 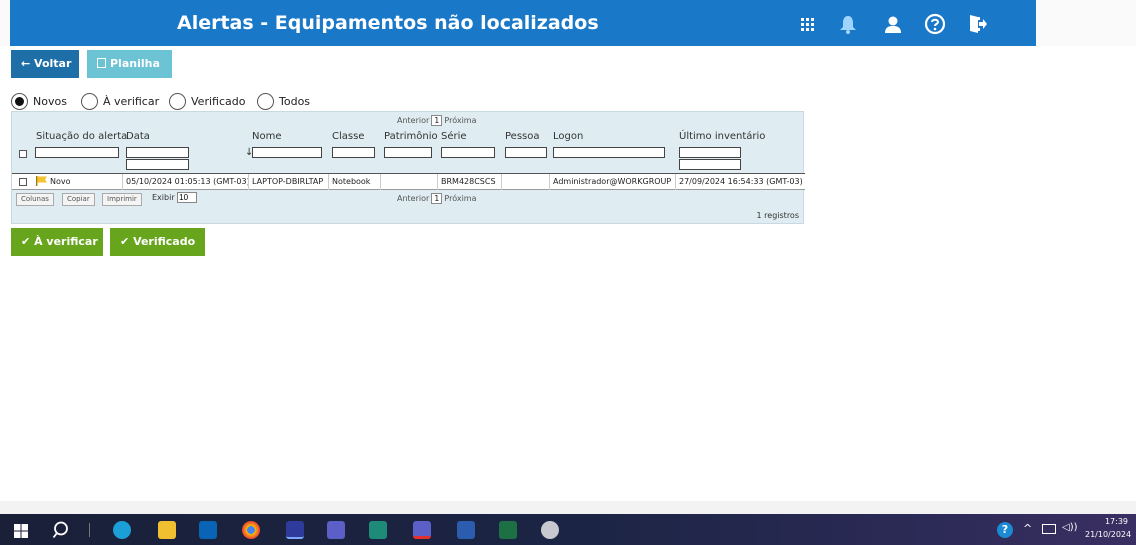 I want to click on pager-bottom: Anterior 1 Próxima, so click(x=437, y=198).